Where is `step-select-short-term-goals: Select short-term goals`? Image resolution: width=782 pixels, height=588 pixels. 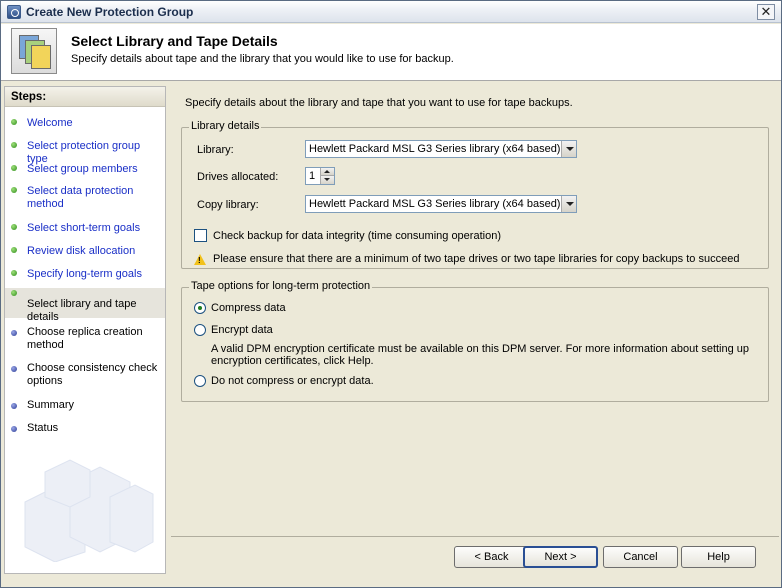 step-select-short-term-goals: Select short-term goals is located at coordinates (85, 230).